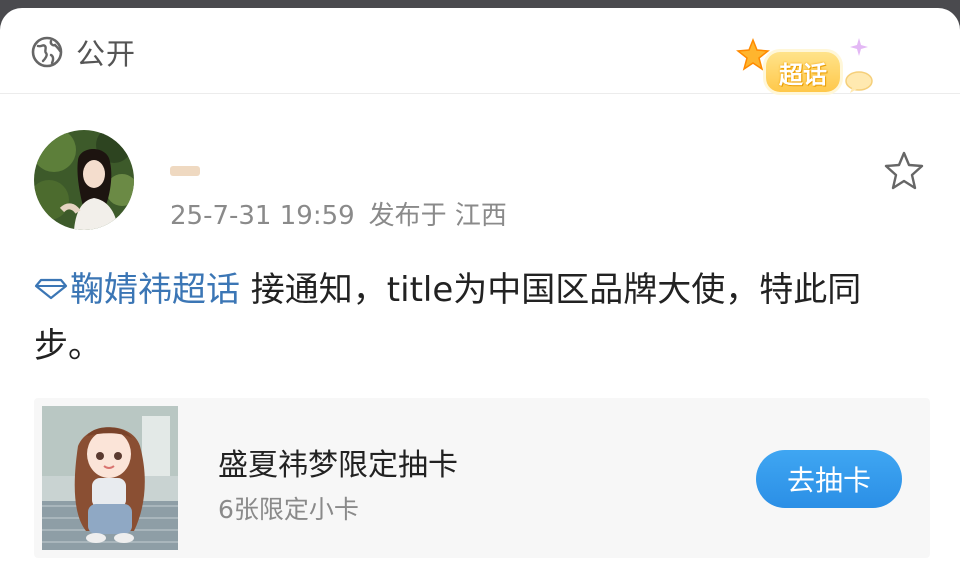  I want to click on avatar, so click(84, 180).